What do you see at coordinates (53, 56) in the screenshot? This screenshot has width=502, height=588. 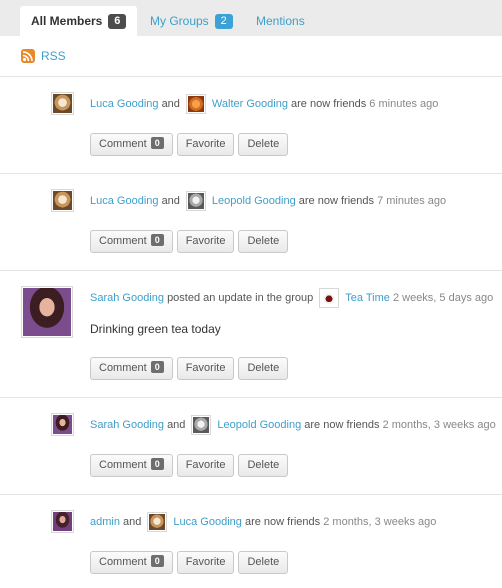 I see `rss-label: RSS` at bounding box center [53, 56].